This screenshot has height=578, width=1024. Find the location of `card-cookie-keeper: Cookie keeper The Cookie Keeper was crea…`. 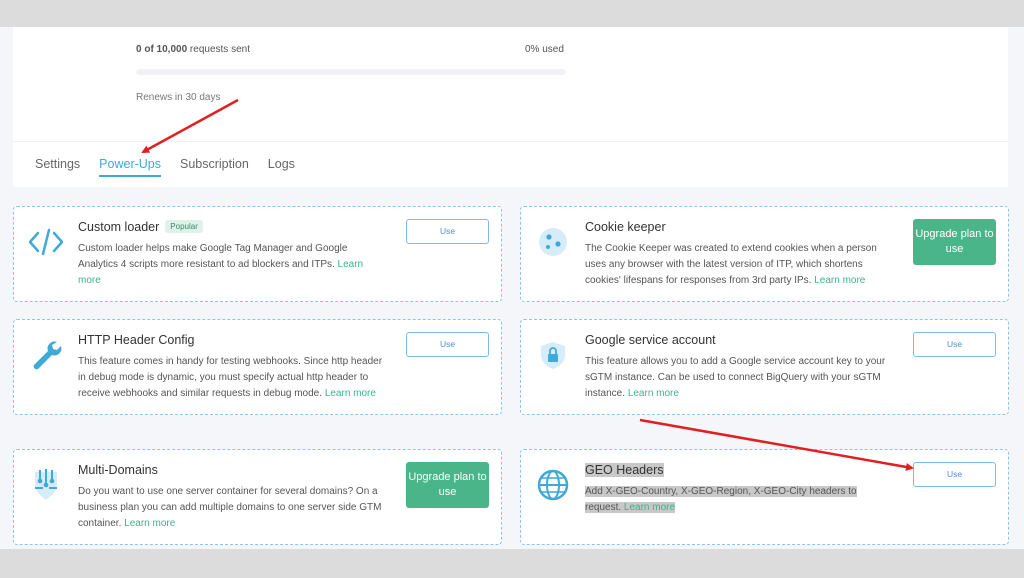

card-cookie-keeper: Cookie keeper The Cookie Keeper was crea… is located at coordinates (764, 254).